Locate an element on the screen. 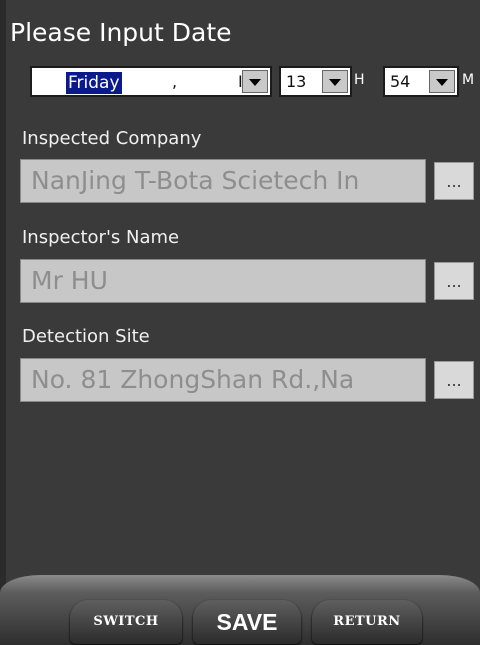 This screenshot has width=480, height=645. detection-site-field: No. 81 ZhongShan Rd.,Na is located at coordinates (223, 380).